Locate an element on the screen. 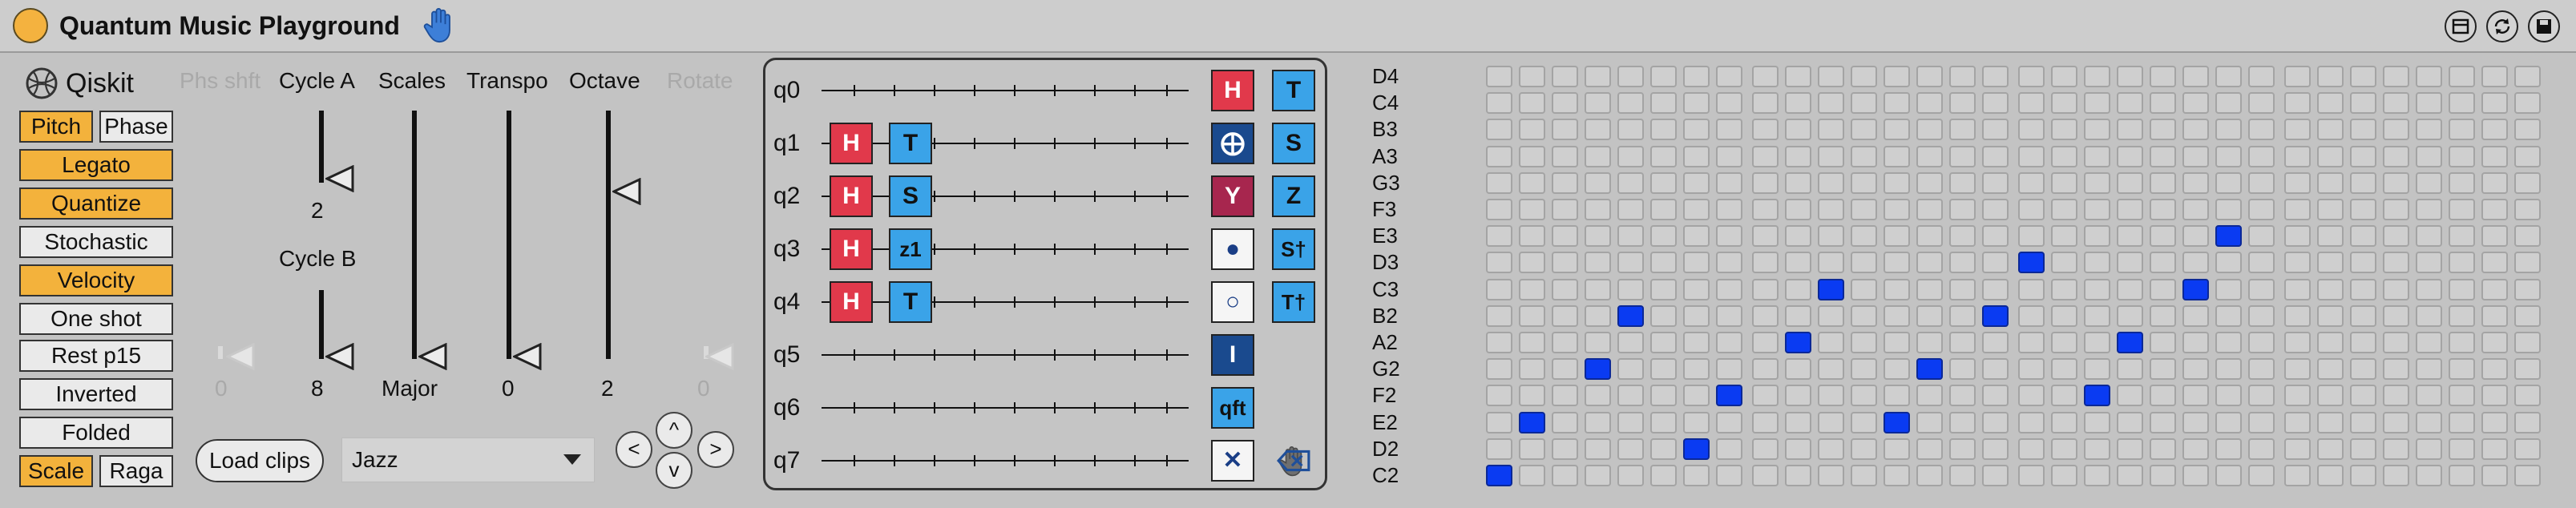 This screenshot has width=2576, height=508. nav-up-button: ^ is located at coordinates (674, 430).